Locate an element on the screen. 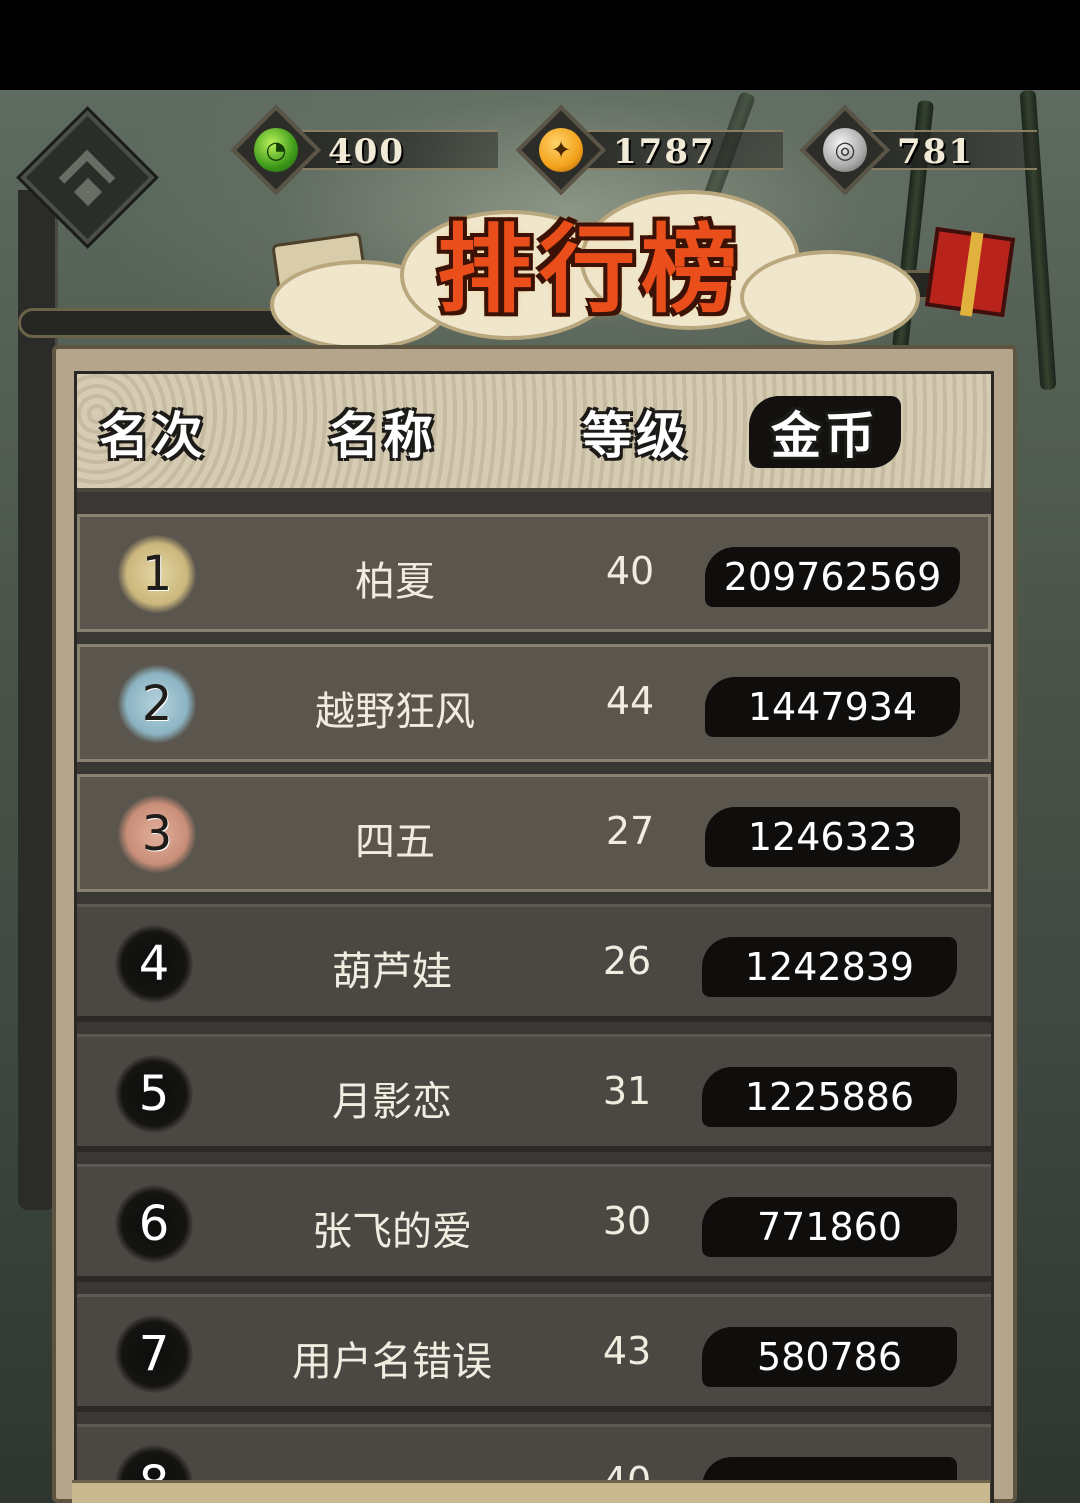 The height and width of the screenshot is (1503, 1080). gold-coin-icon: ✦ is located at coordinates (561, 150).